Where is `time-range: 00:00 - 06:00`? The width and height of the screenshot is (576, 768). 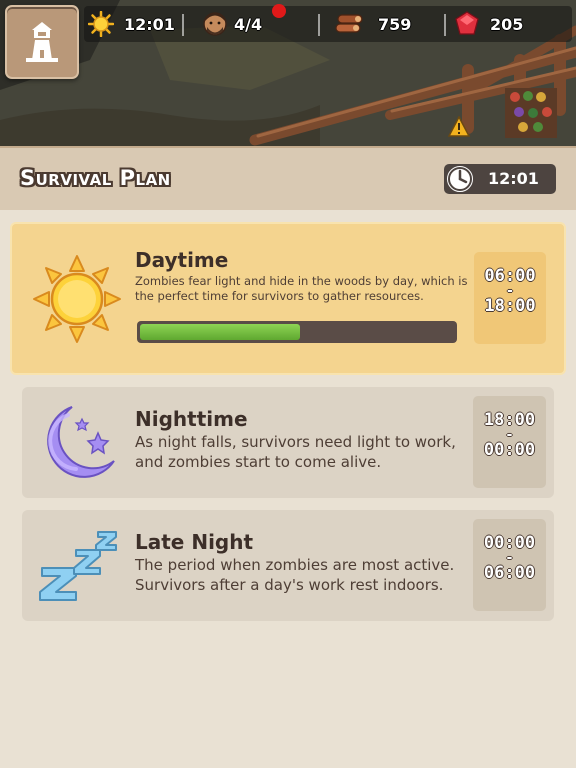
time-range: 00:00 - 06:00 is located at coordinates (509, 565).